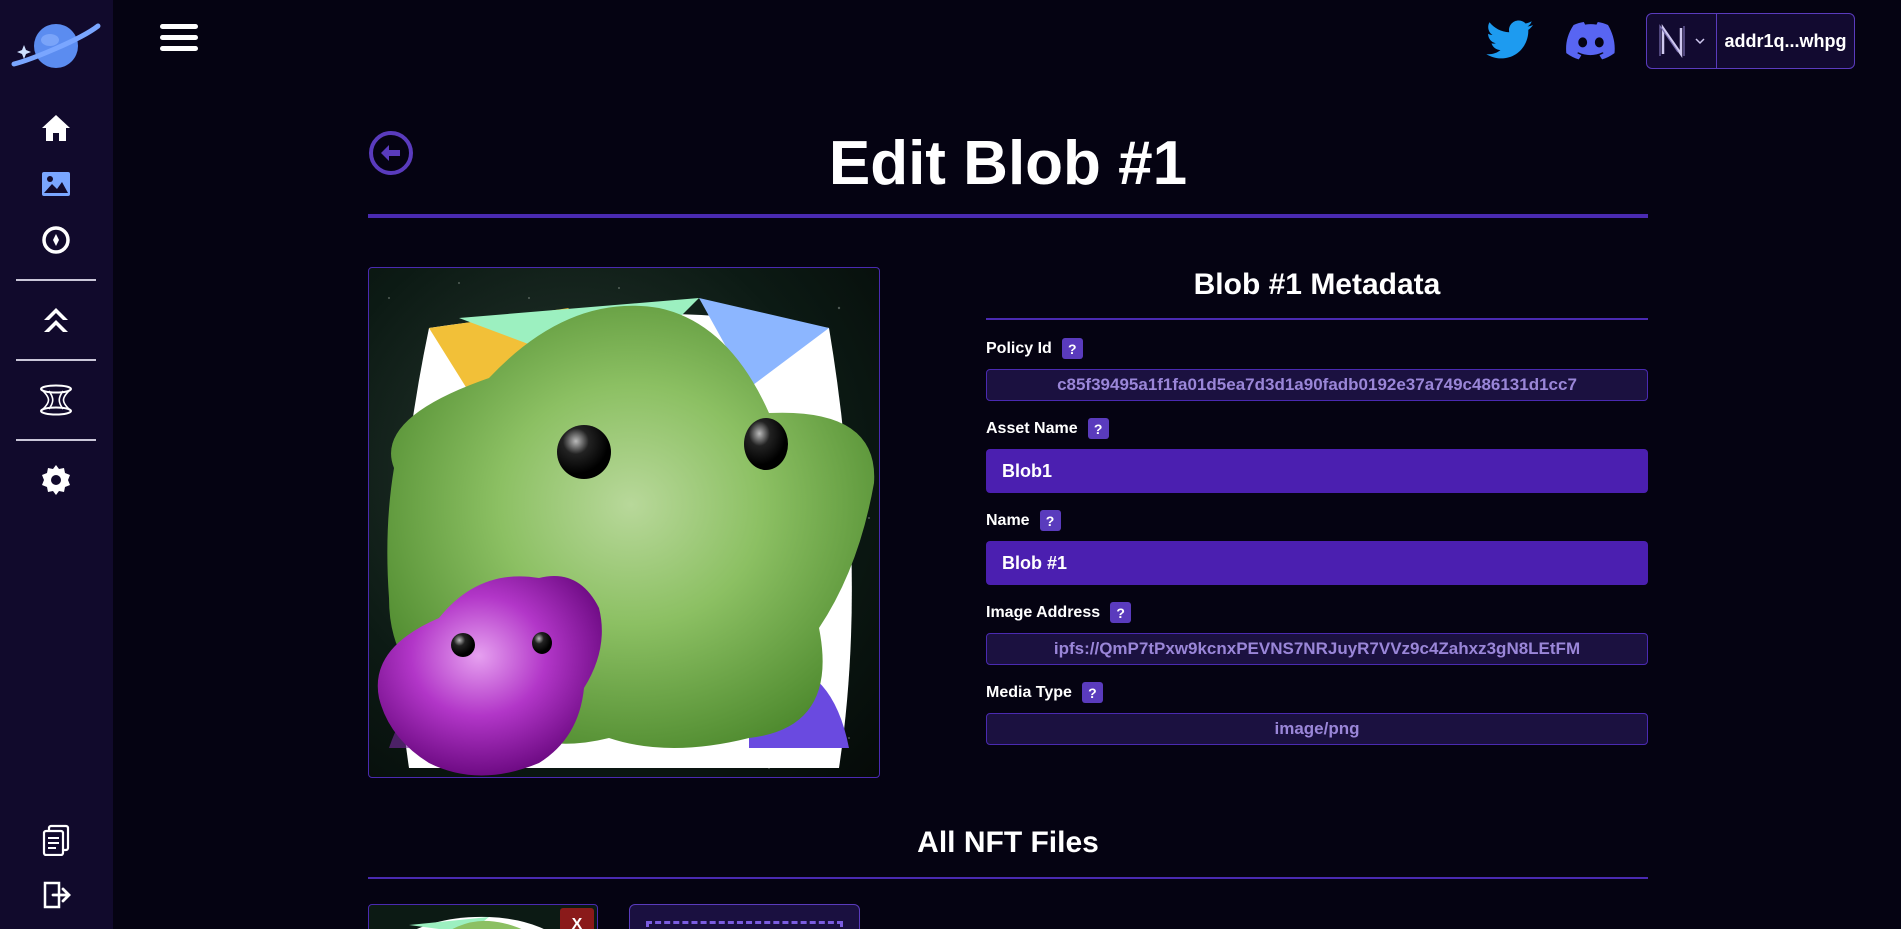  I want to click on image-address-field-label: Image Address ?, so click(1059, 612).